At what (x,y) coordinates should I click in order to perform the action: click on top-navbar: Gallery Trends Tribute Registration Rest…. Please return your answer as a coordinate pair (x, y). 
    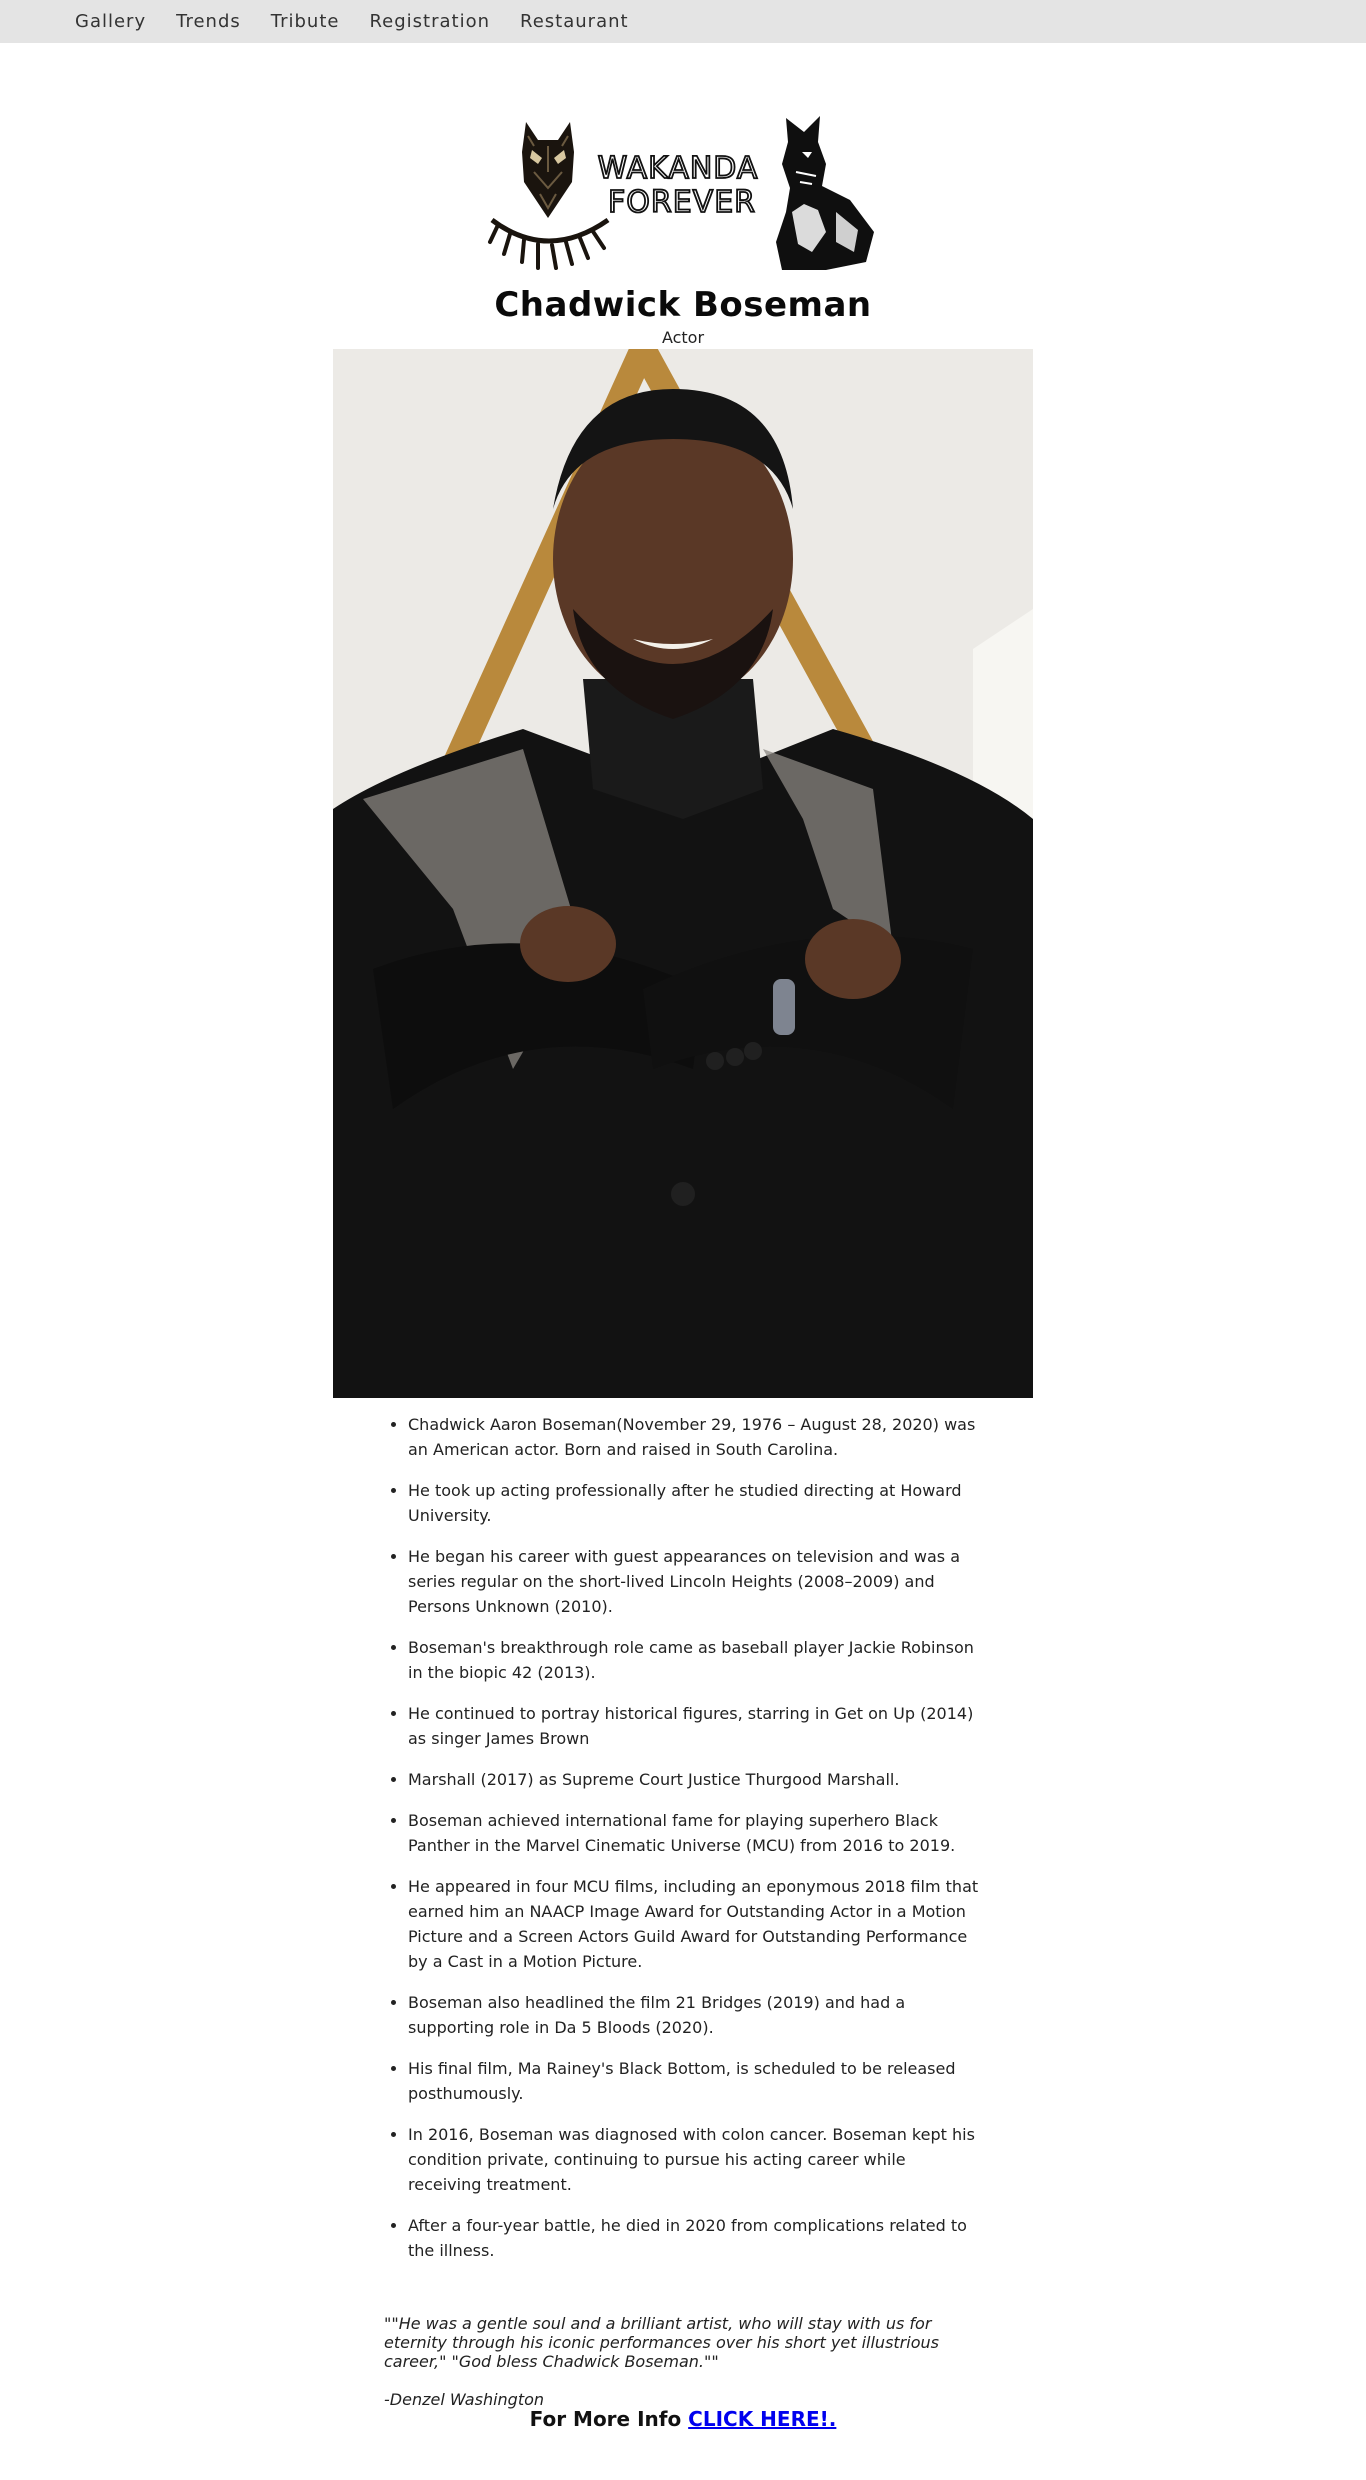
    Looking at the image, I should click on (683, 21).